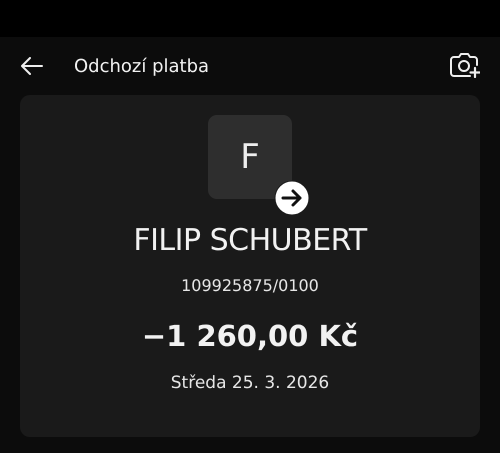 The image size is (500, 453). Describe the element at coordinates (250, 240) in the screenshot. I see `recipient-name: FILIP SCHUBERT` at that location.